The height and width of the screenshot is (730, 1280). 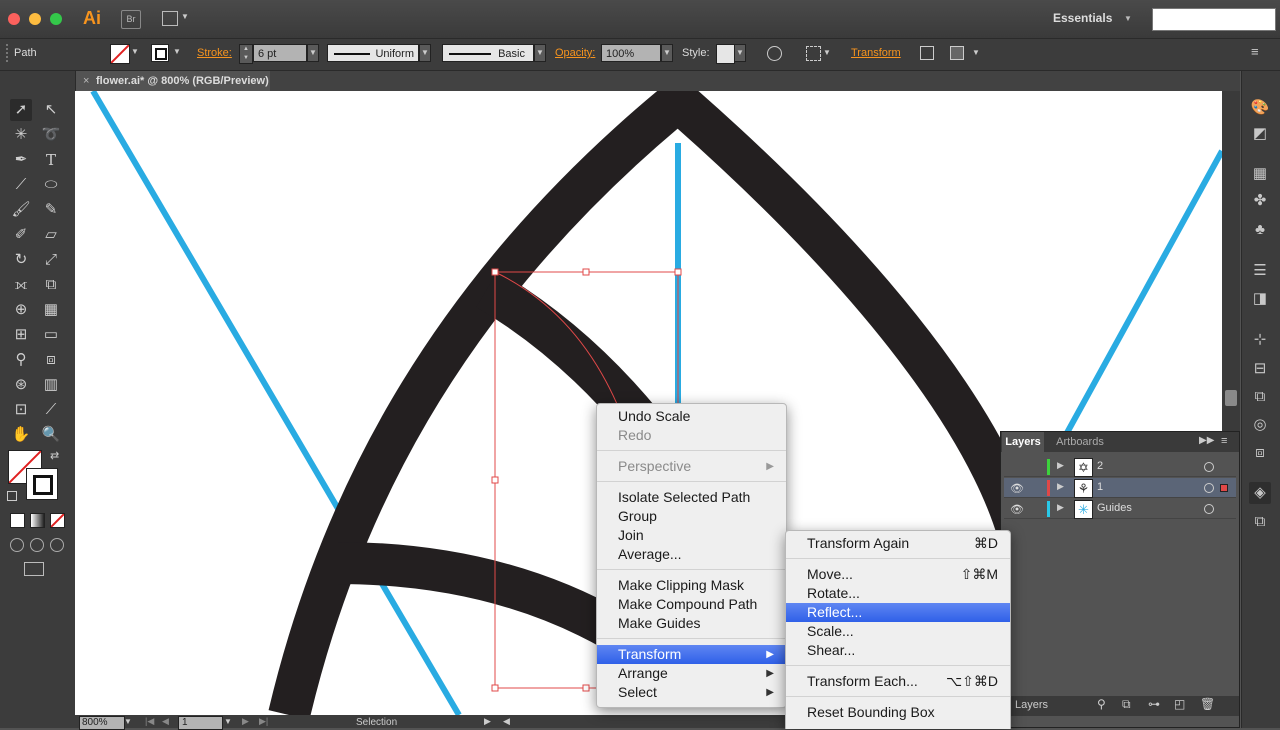 What do you see at coordinates (691, 416) in the screenshot?
I see `menu-item-undo-scale: Undo Scale` at bounding box center [691, 416].